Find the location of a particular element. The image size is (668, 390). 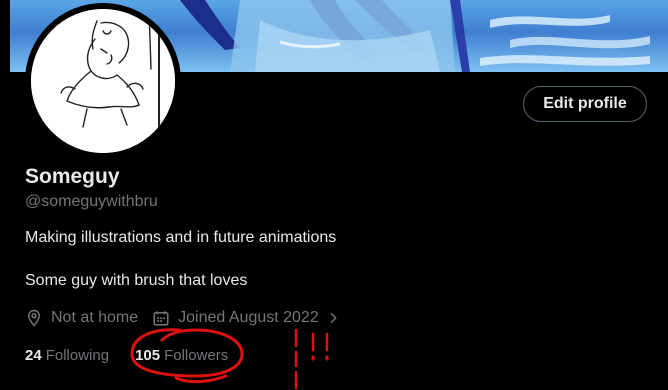

avatar-sketch-image is located at coordinates (103, 81).